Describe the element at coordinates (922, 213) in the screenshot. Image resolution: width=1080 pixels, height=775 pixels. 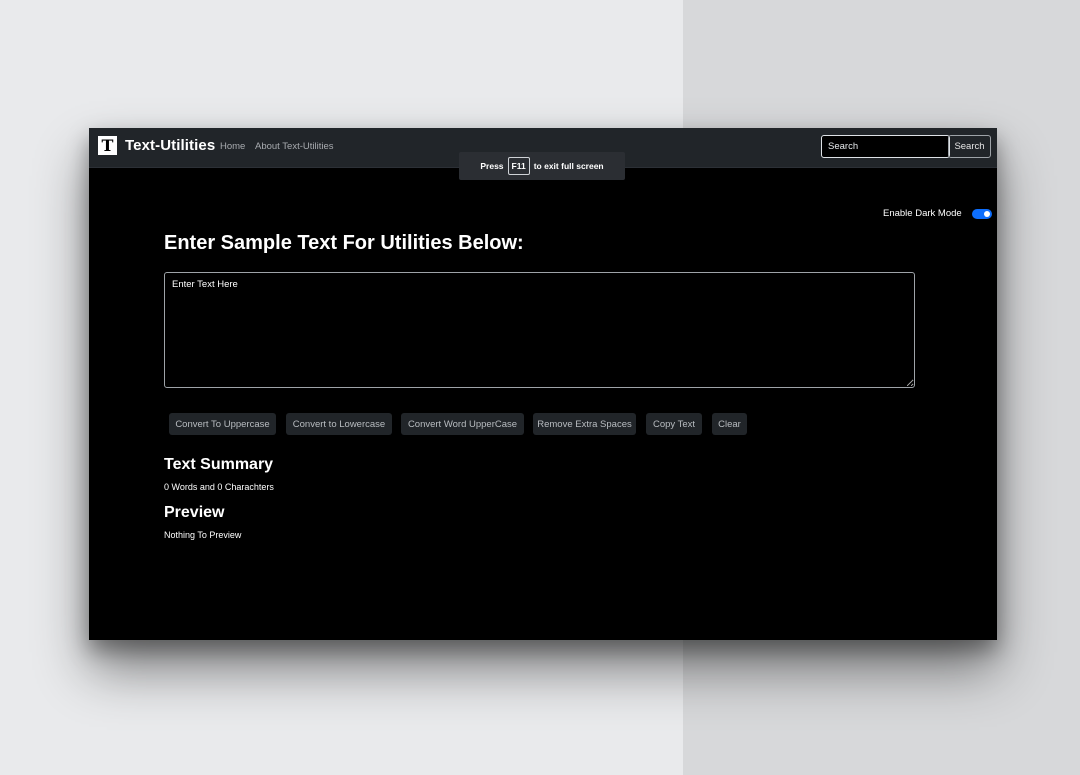
I see `dark-mode-label: Enable Dark Mode` at that location.